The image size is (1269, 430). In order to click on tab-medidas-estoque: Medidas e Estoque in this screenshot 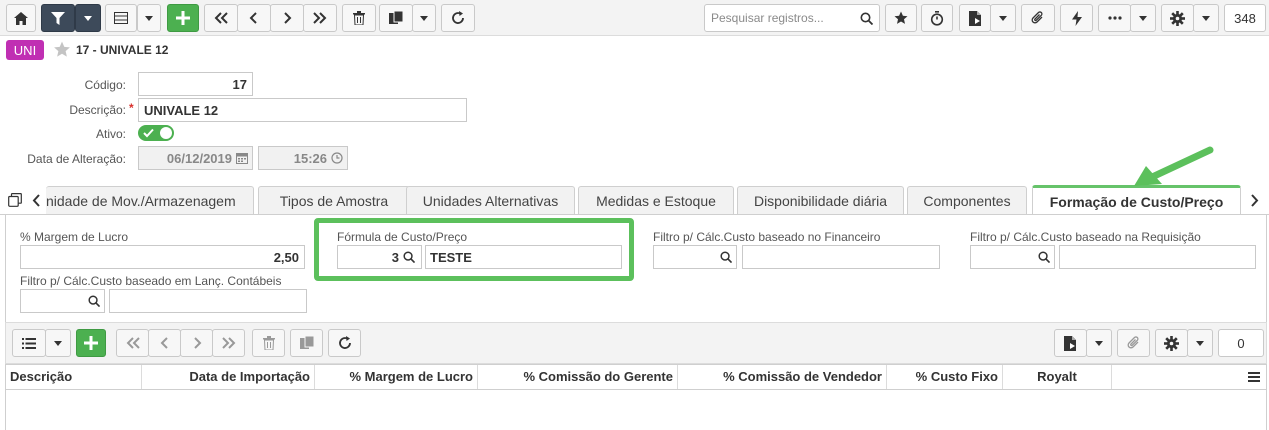, I will do `click(656, 200)`.